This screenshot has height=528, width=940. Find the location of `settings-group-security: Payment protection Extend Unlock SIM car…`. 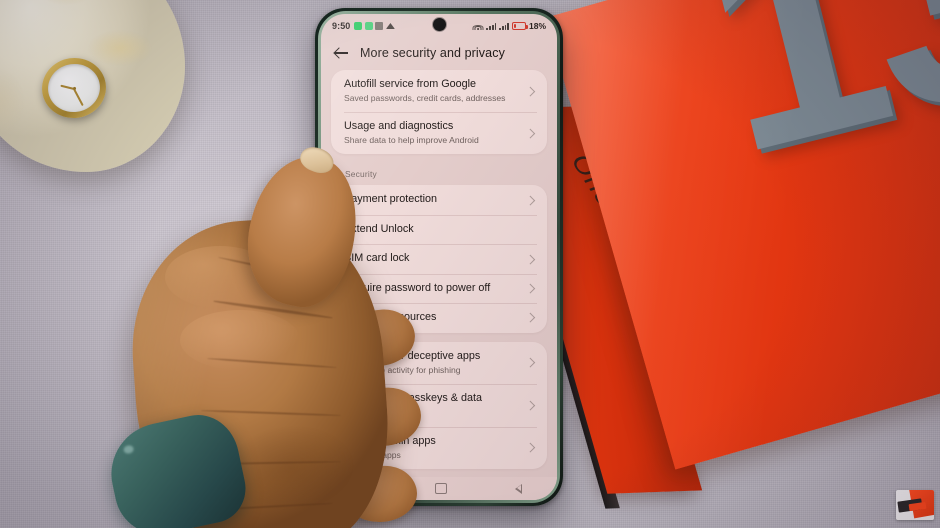

settings-group-security: Payment protection Extend Unlock SIM car… is located at coordinates (439, 259).